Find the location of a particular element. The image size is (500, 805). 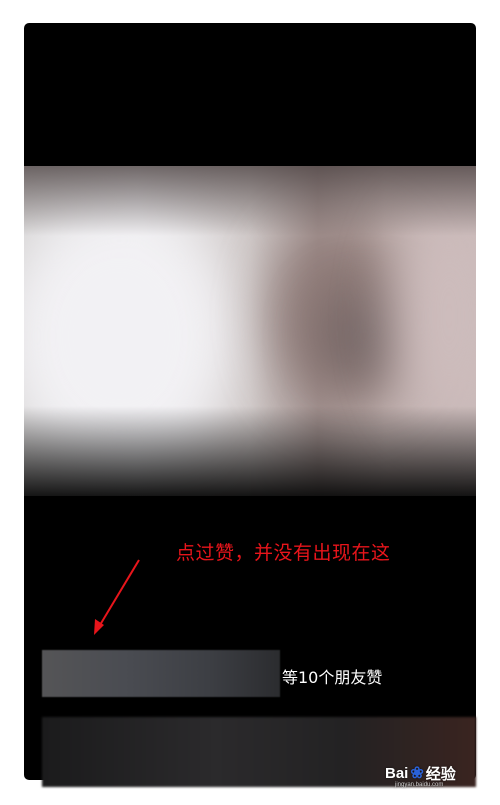

paw-icon: ❀ is located at coordinates (417, 773).